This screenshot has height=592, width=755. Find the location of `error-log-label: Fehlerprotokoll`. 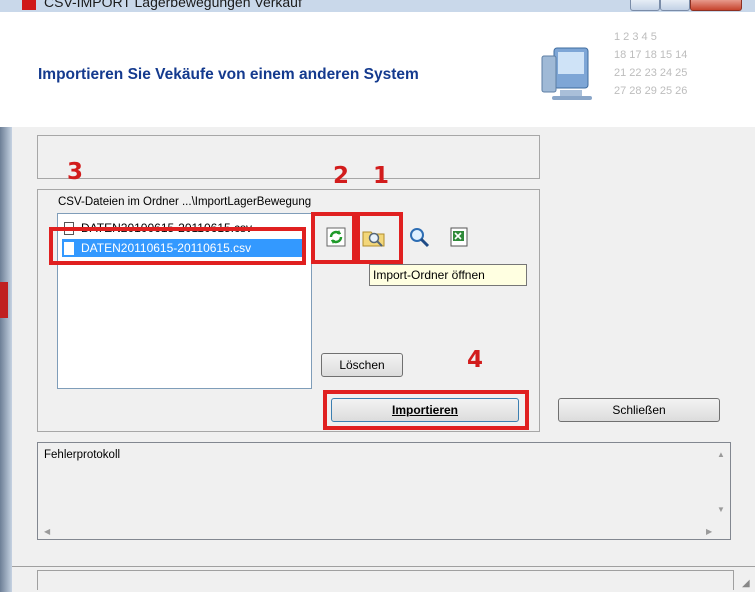

error-log-label: Fehlerprotokoll is located at coordinates (82, 455).